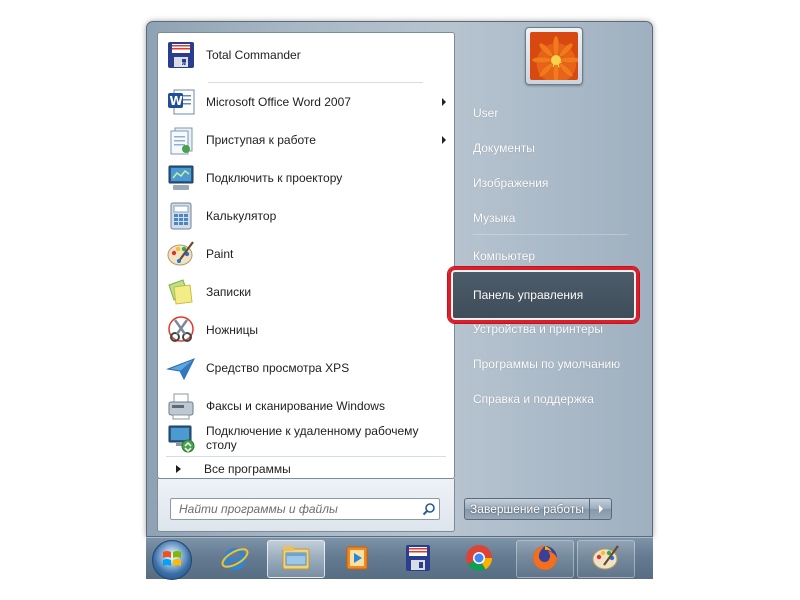  I want to click on program-label: Подключение к удаленному рабочему столу, so click(312, 438).